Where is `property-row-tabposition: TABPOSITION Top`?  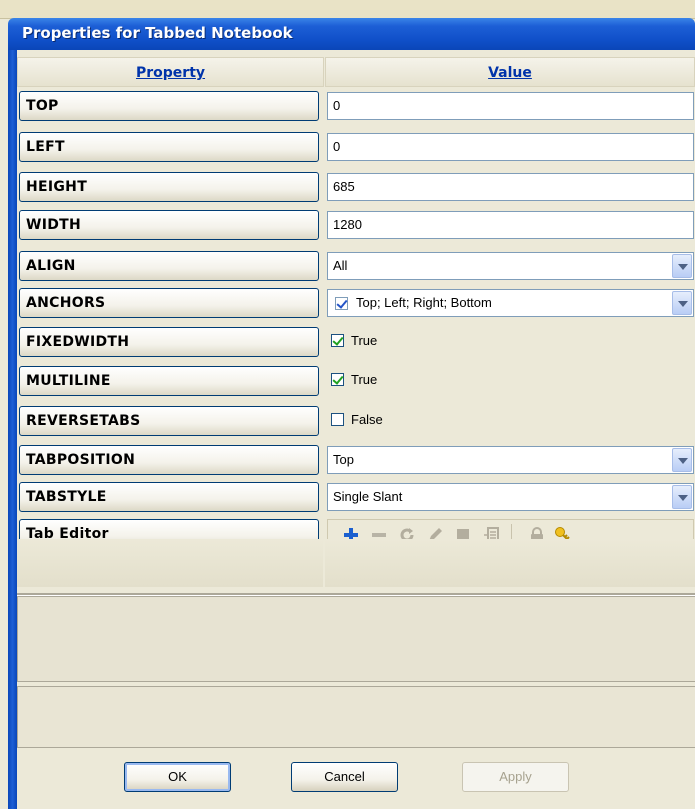 property-row-tabposition: TABPOSITION Top is located at coordinates (356, 461).